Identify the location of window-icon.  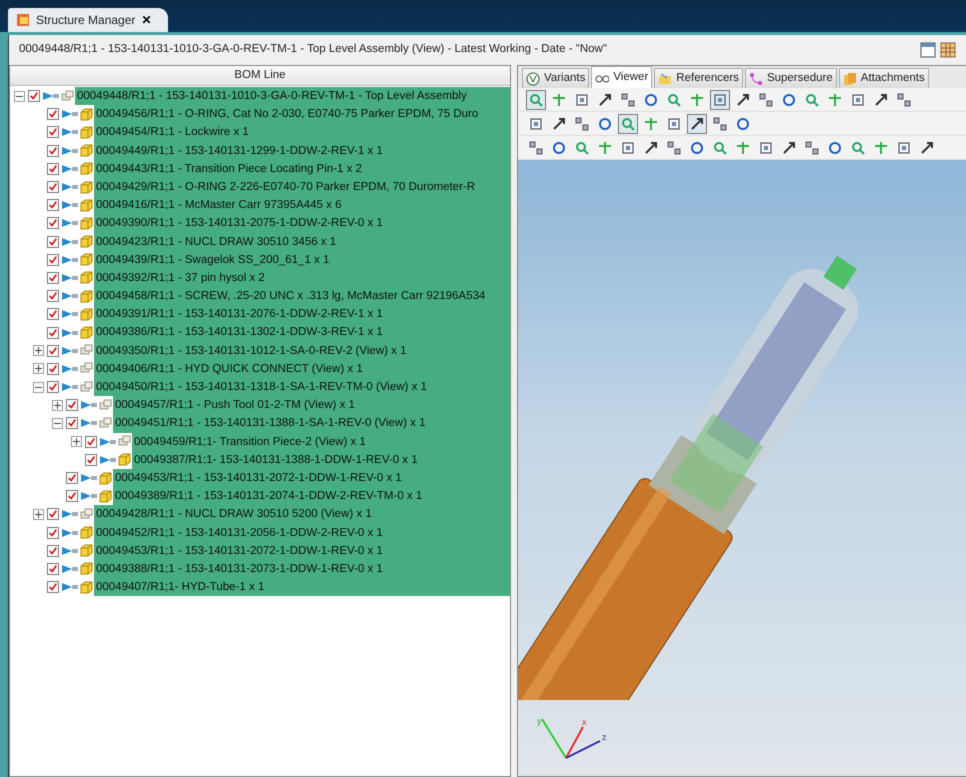
(928, 50).